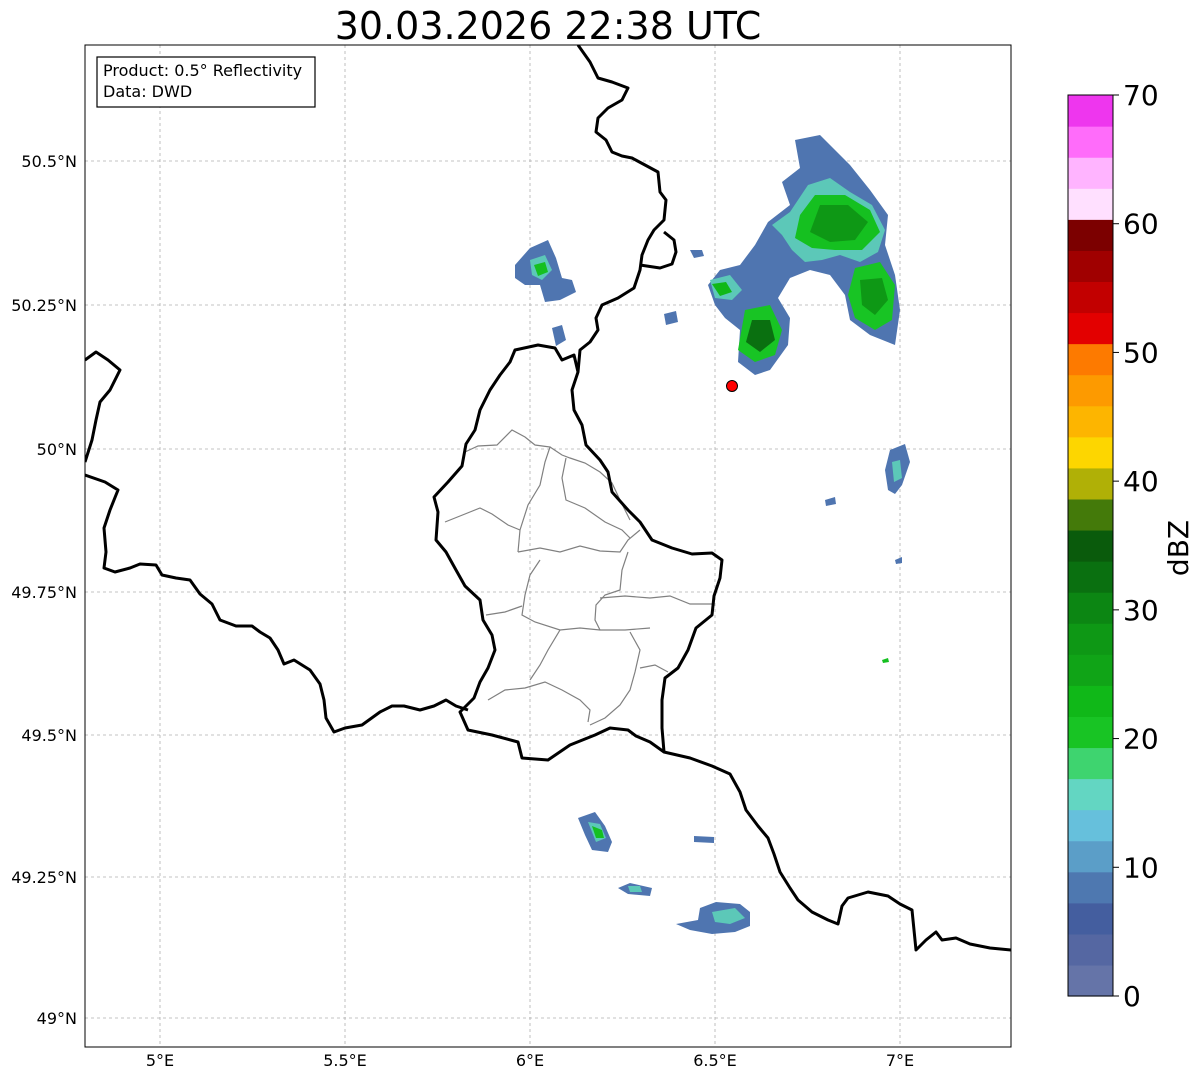  Describe the element at coordinates (1178, 548) in the screenshot. I see `colorbar-label: dBZ` at that location.